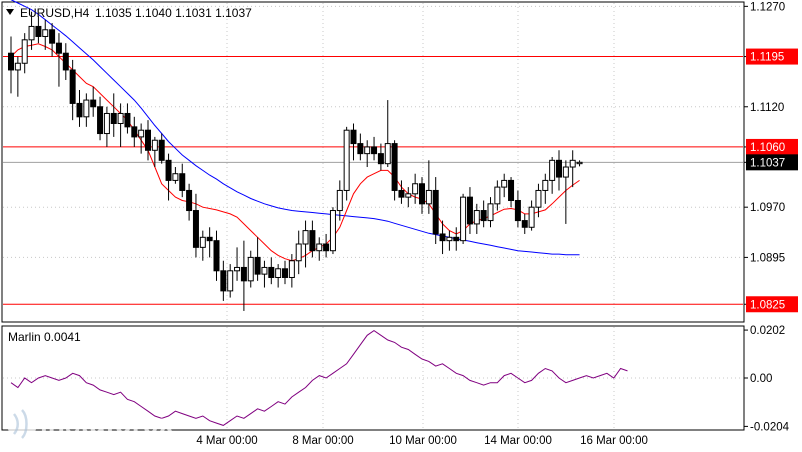  Describe the element at coordinates (107, 423) in the screenshot. I see `watermark-brand: instaforex` at that location.